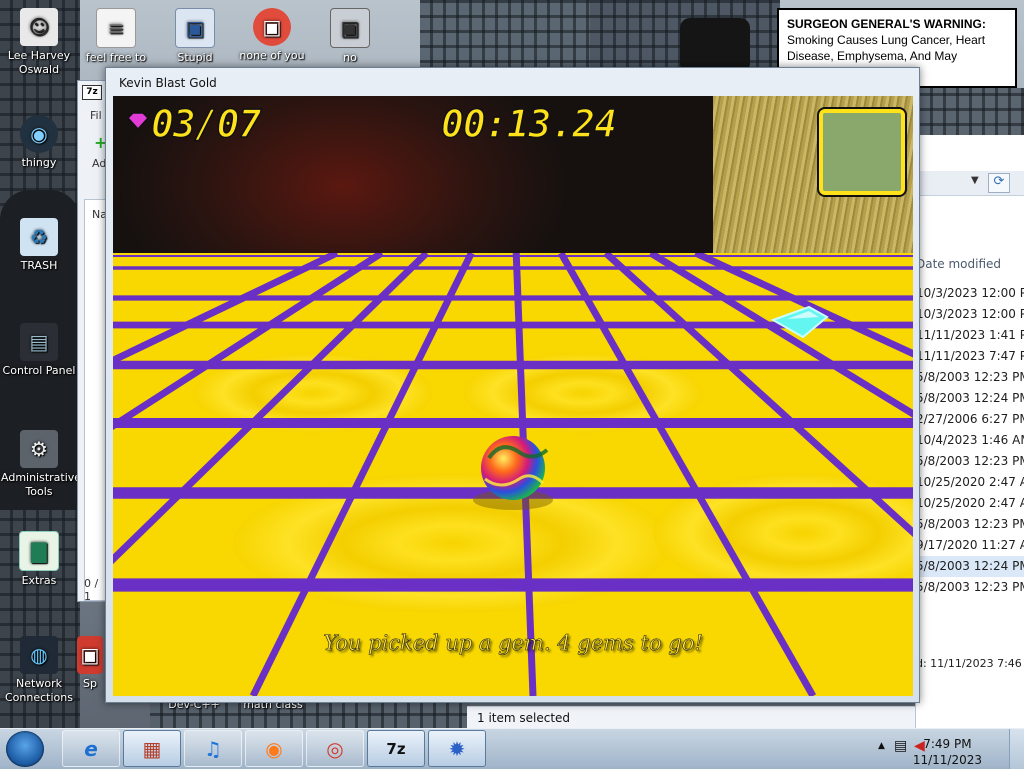 This screenshot has width=1024, height=769. What do you see at coordinates (90, 683) in the screenshot?
I see `desktop-icon-label: Sp` at bounding box center [90, 683].